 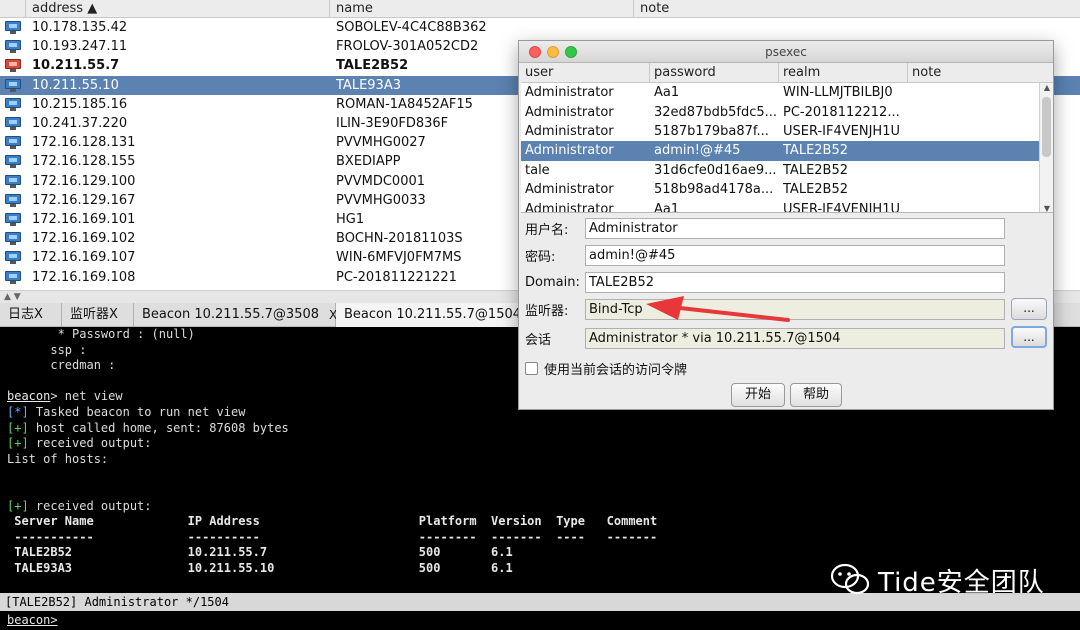 I want to click on console-prompt-word: beacon, so click(x=29, y=396).